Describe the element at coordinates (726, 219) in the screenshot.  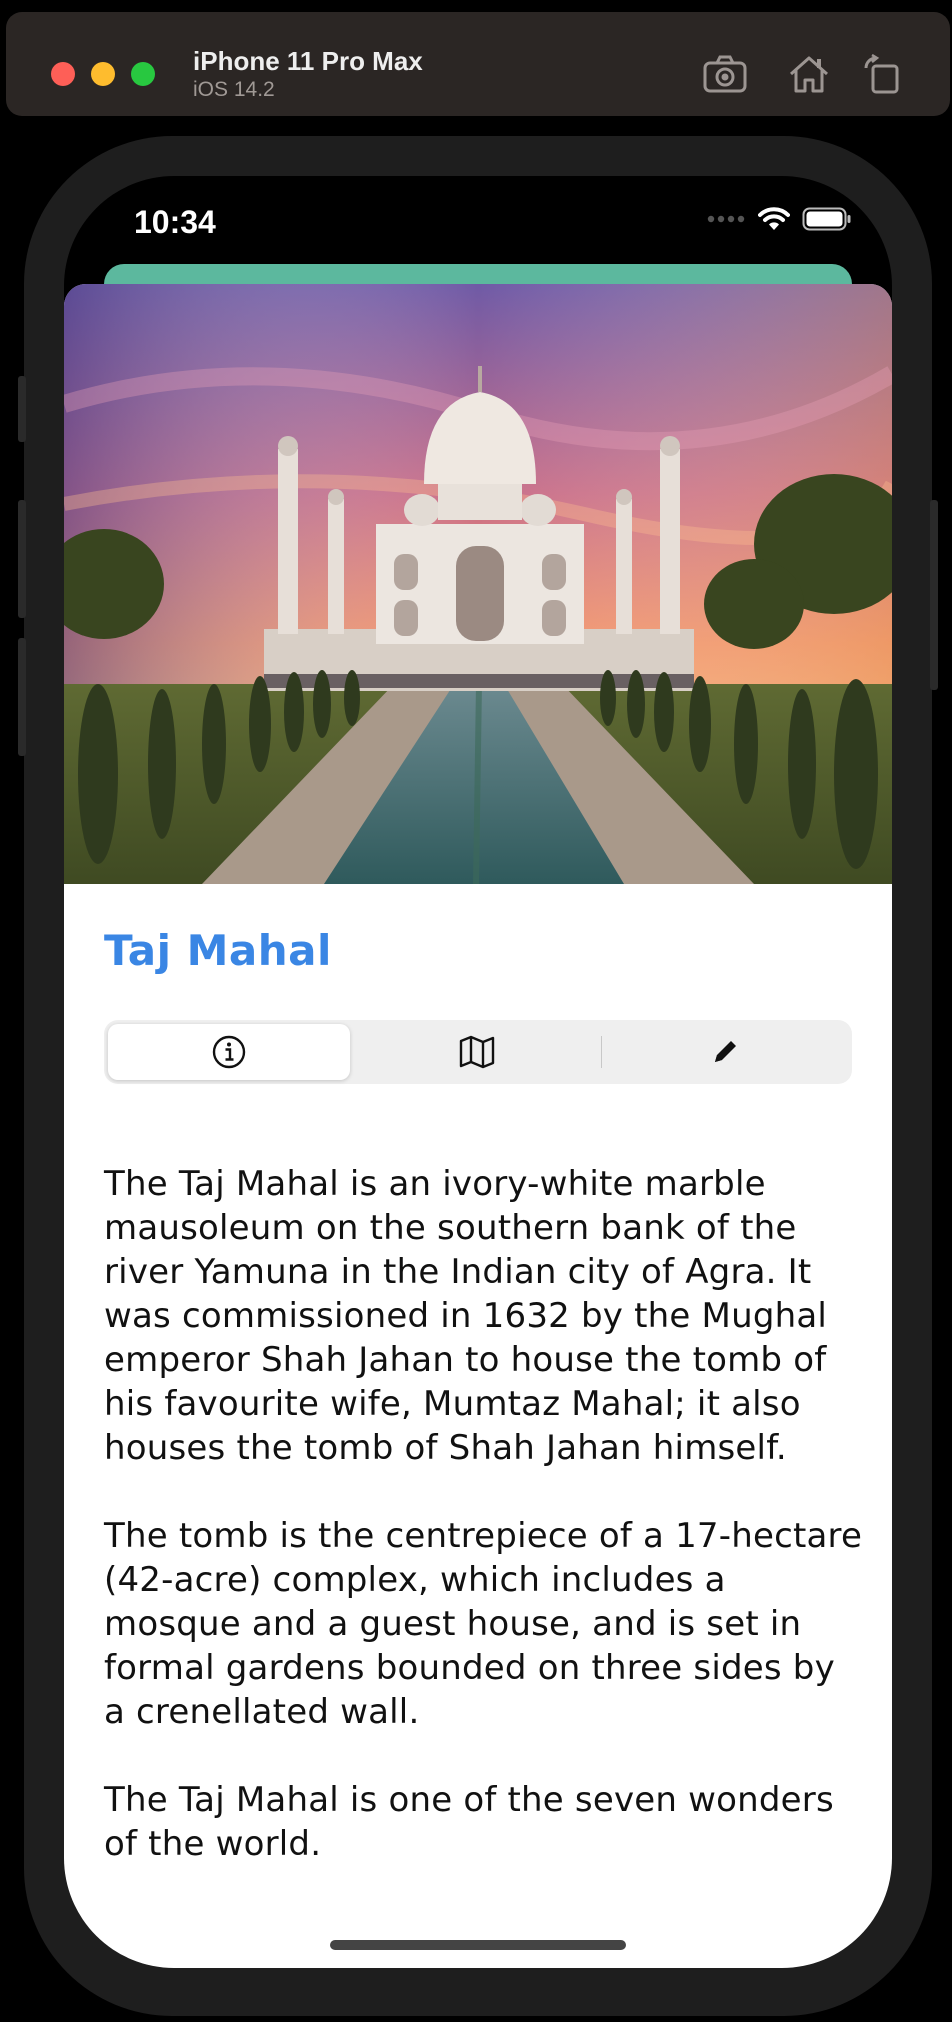
I see `signal-dots-icon` at that location.